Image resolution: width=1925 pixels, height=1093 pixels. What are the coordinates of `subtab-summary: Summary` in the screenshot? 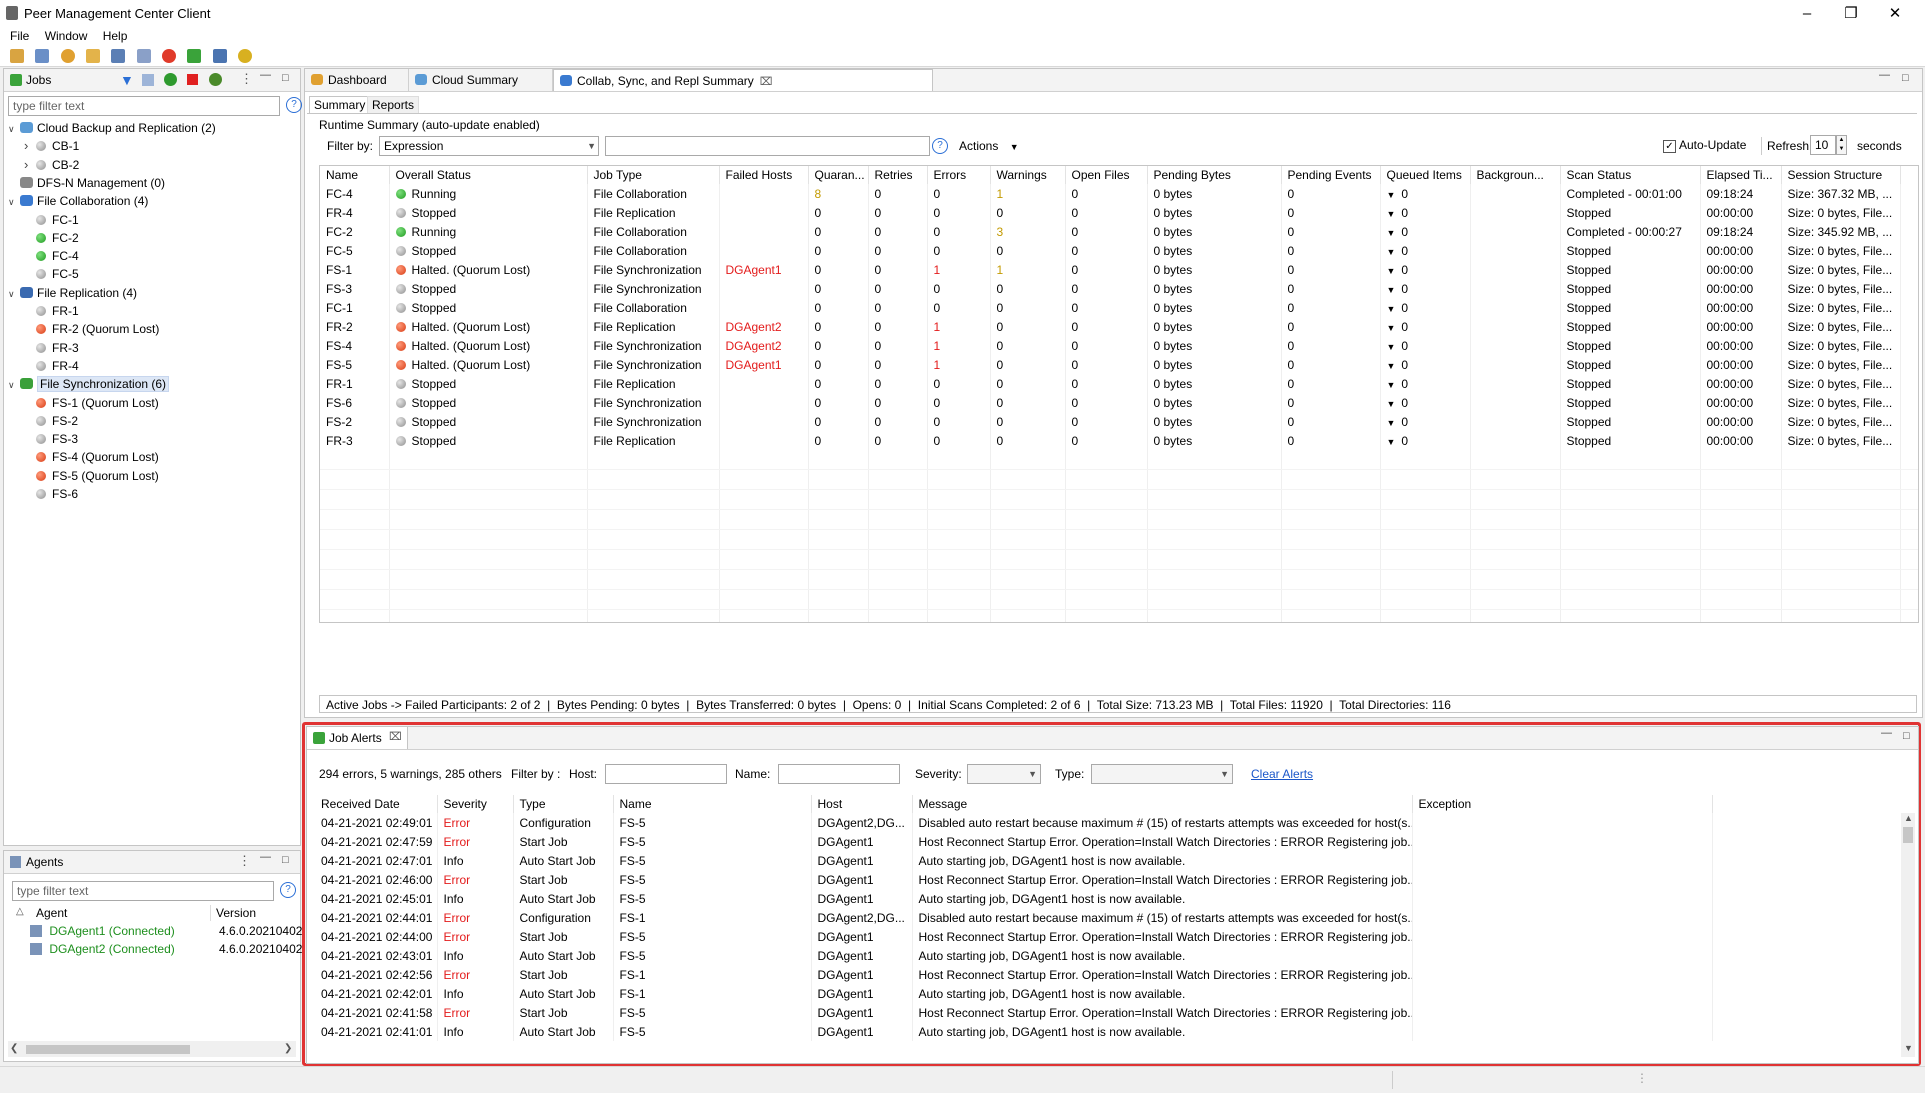 It's located at (340, 104).